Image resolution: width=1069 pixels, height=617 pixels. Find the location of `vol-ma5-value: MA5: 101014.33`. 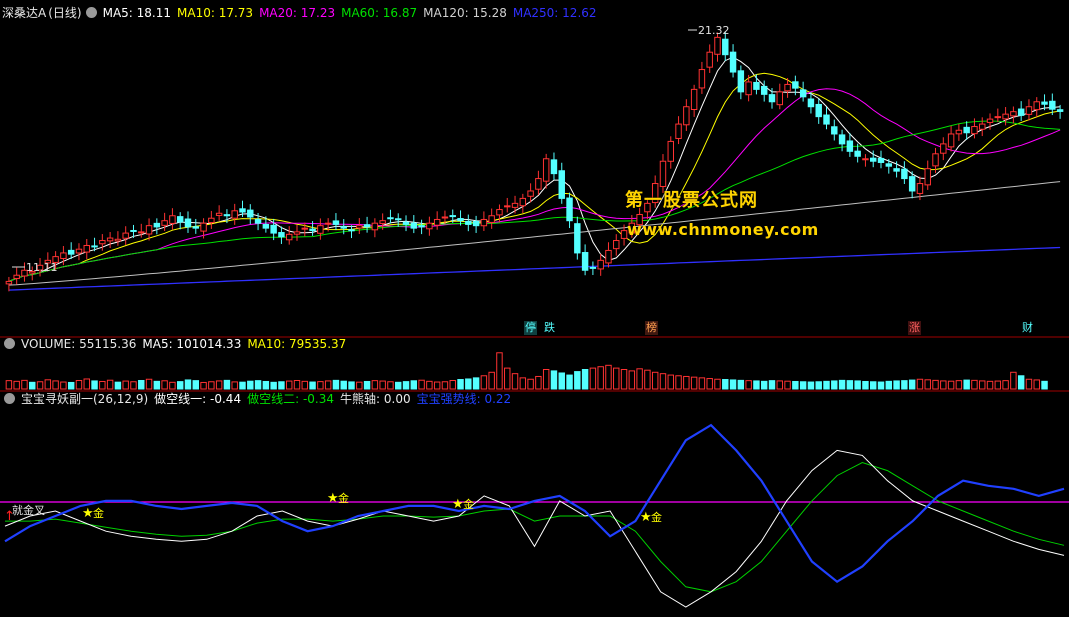

vol-ma5-value: MA5: 101014.33 is located at coordinates (192, 344).